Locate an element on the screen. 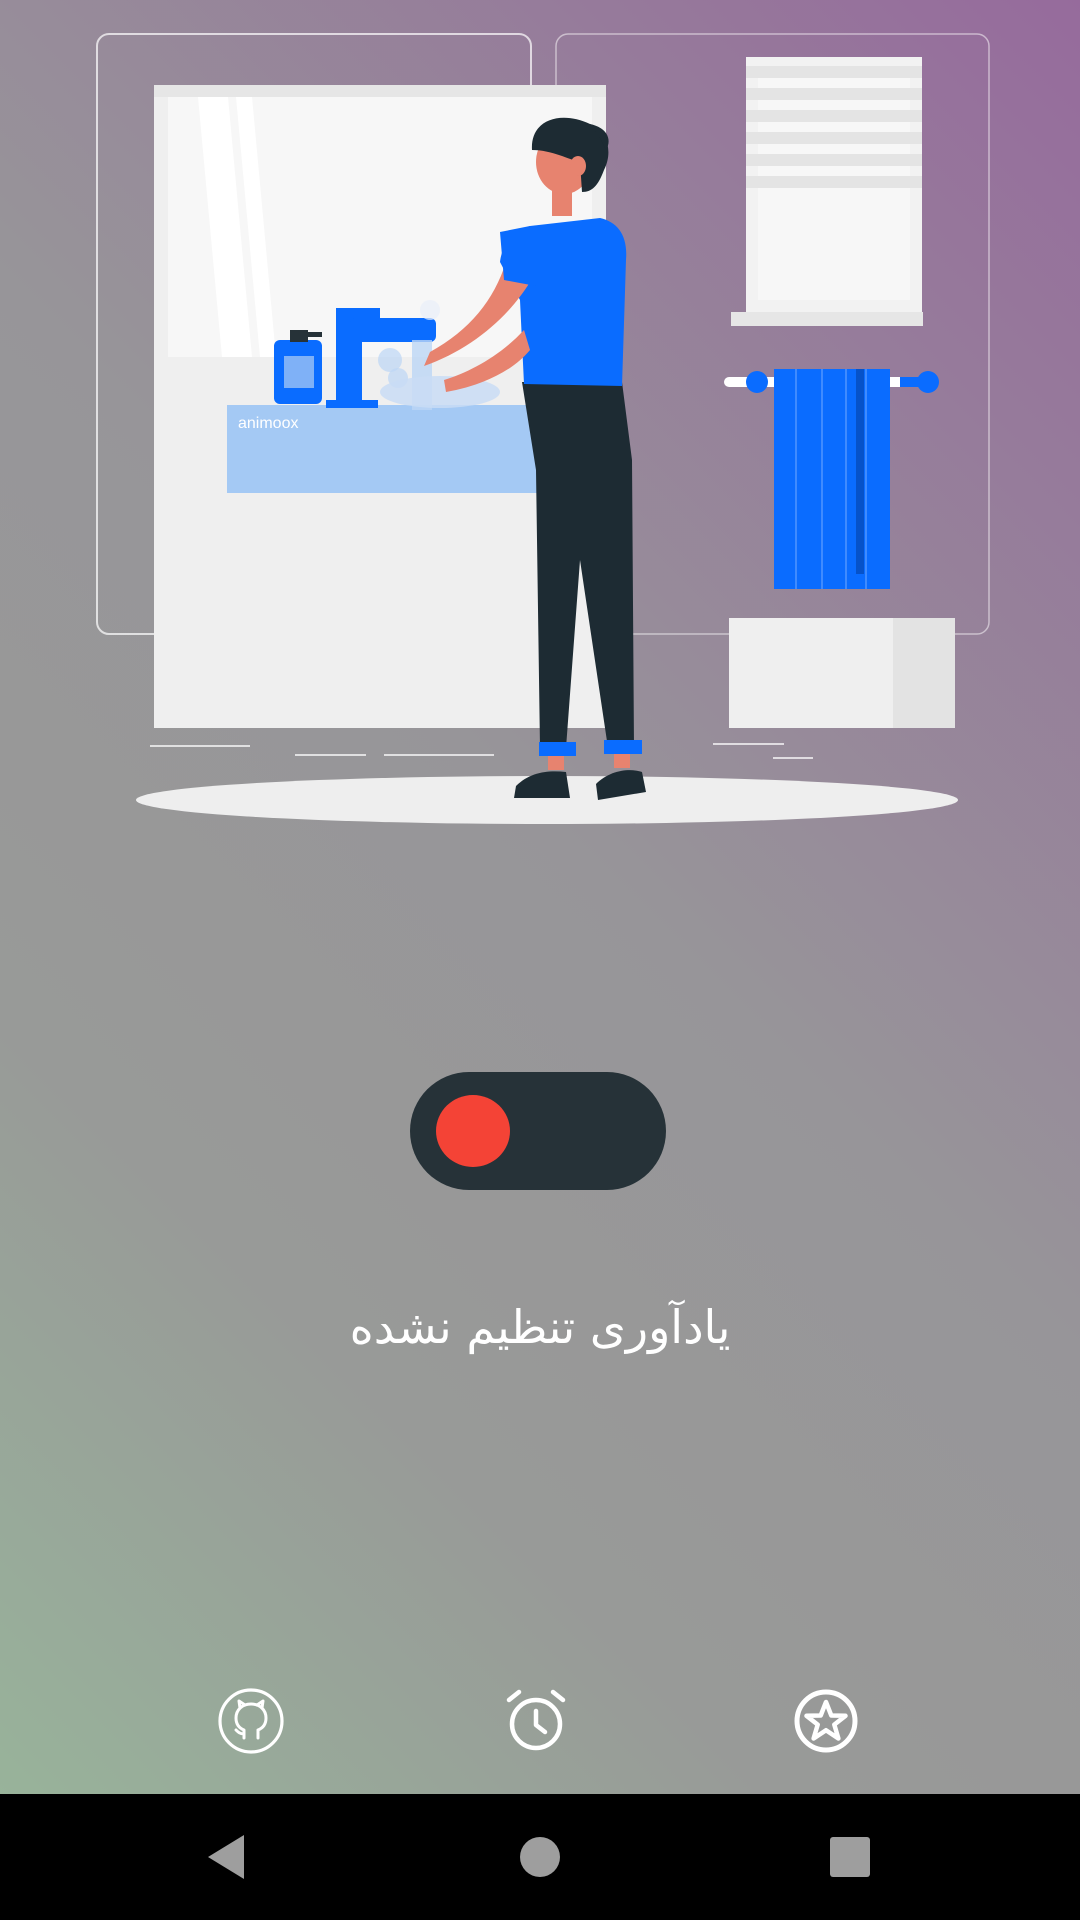 This screenshot has width=1080, height=1920. star-badge-icon is located at coordinates (826, 1721).